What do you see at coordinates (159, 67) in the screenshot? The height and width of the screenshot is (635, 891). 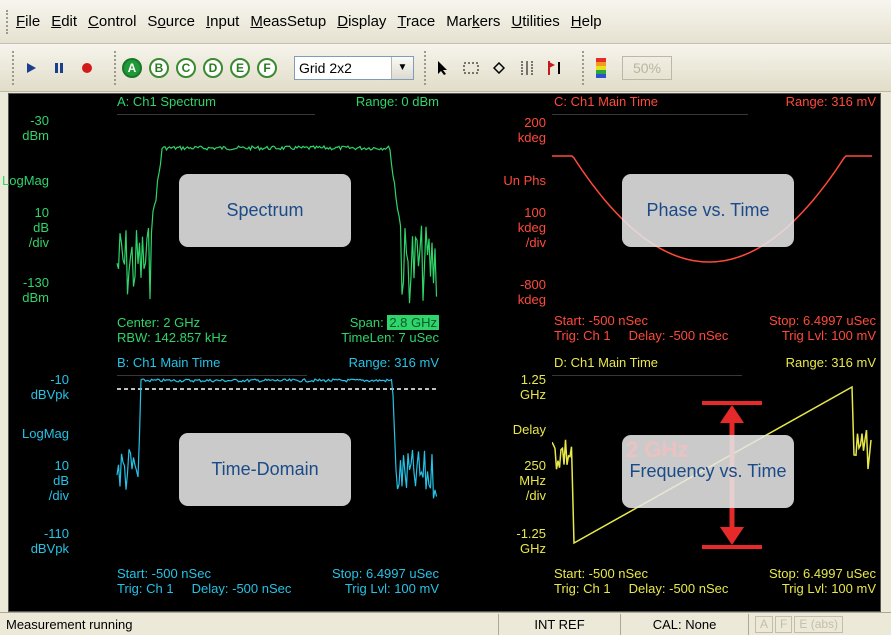 I see `trace-b-button: B` at bounding box center [159, 67].